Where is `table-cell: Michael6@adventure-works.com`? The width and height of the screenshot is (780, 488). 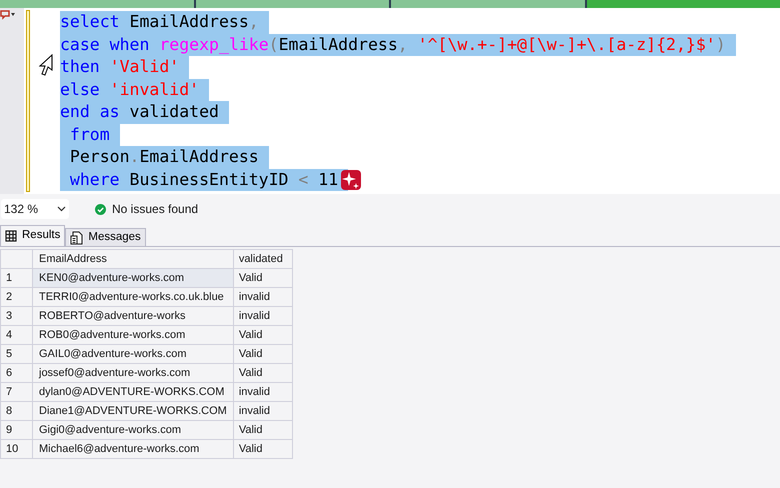 table-cell: Michael6@adventure-works.com is located at coordinates (133, 449).